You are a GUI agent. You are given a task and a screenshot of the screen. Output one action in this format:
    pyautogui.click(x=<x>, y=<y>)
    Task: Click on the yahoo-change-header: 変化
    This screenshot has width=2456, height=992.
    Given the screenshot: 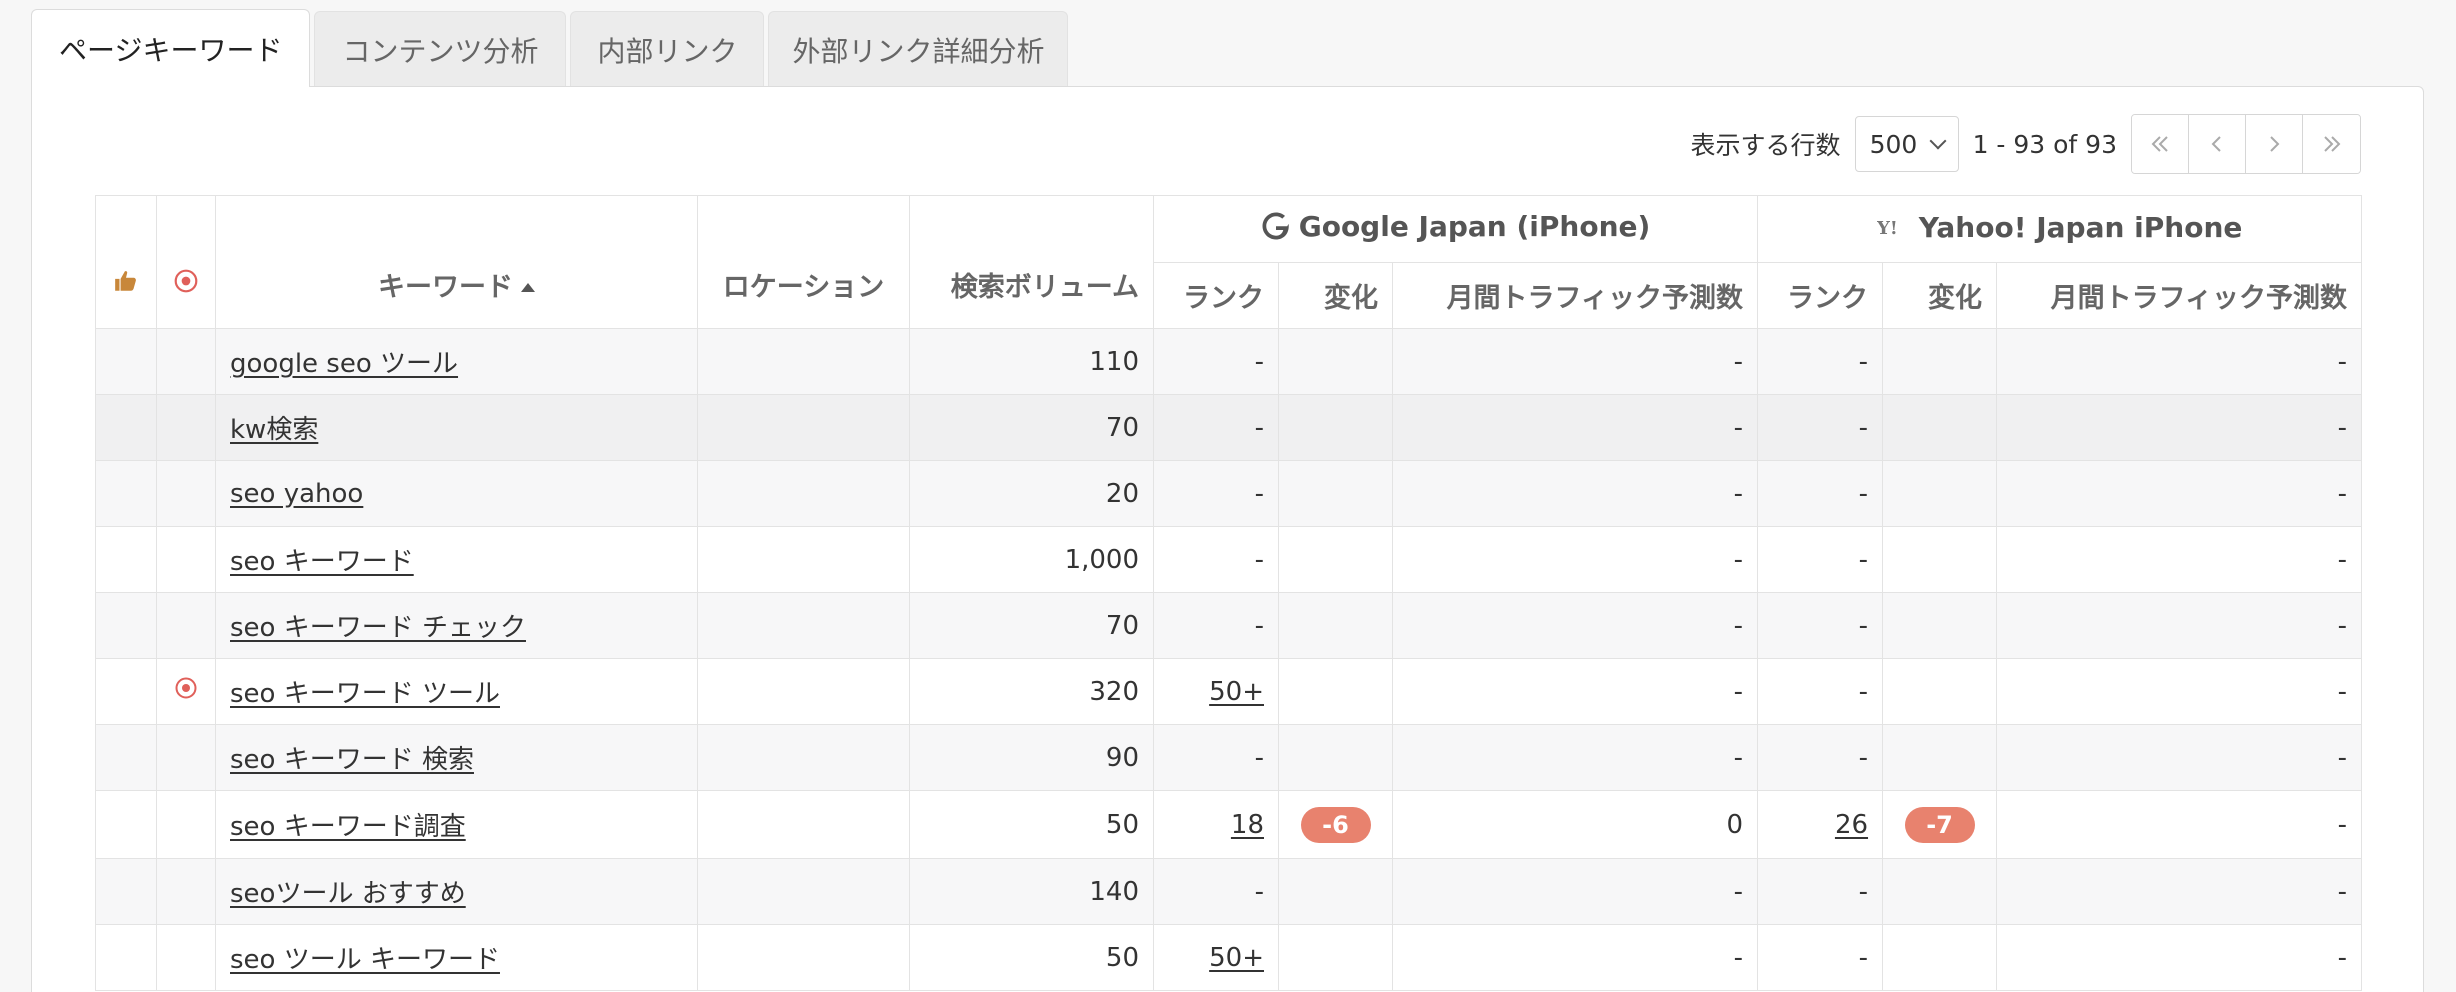 What is the action you would take?
    pyautogui.click(x=1940, y=295)
    